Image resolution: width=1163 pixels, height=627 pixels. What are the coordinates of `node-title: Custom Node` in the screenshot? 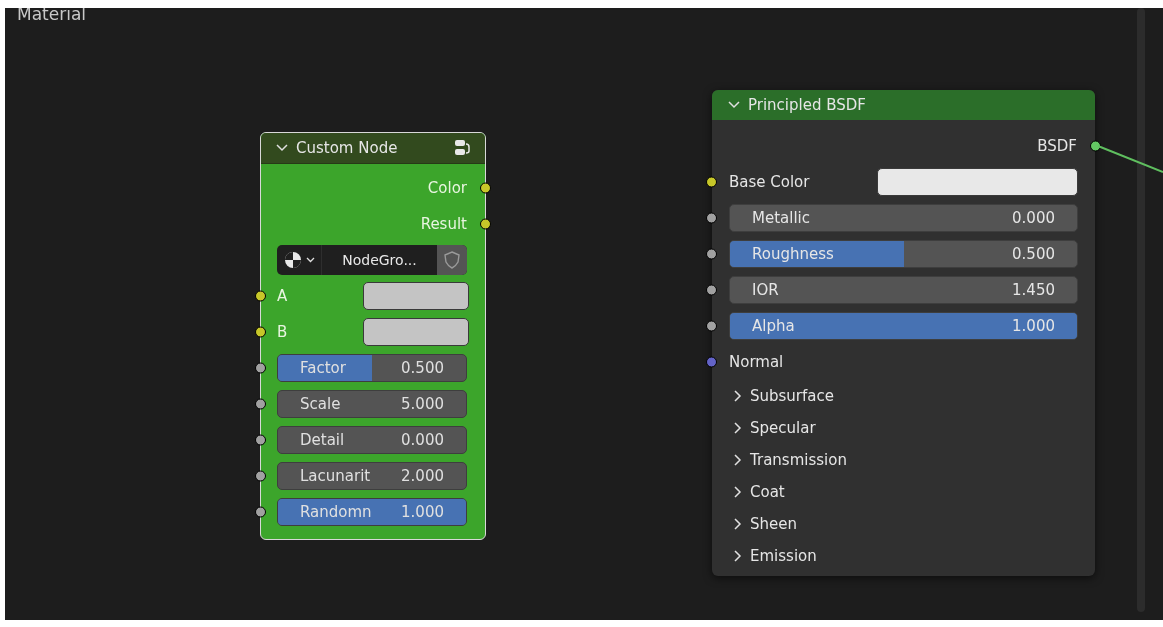 It's located at (347, 148).